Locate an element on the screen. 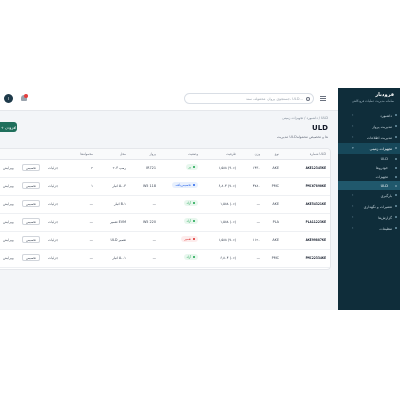 This screenshot has width=400, height=400. sidebar-item: داشبورد ‹ is located at coordinates (369, 115).